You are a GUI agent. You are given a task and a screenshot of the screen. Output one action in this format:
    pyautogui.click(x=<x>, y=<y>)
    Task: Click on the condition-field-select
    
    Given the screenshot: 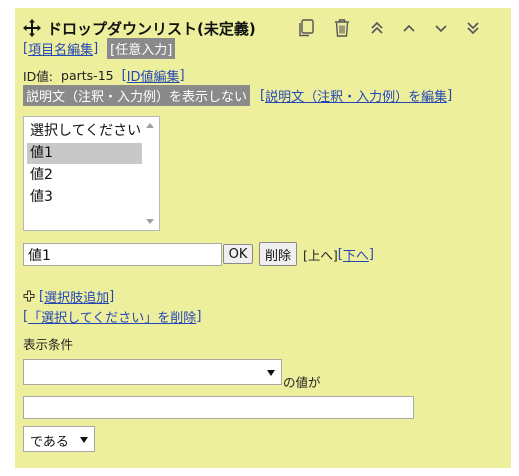 What is the action you would take?
    pyautogui.click(x=152, y=372)
    